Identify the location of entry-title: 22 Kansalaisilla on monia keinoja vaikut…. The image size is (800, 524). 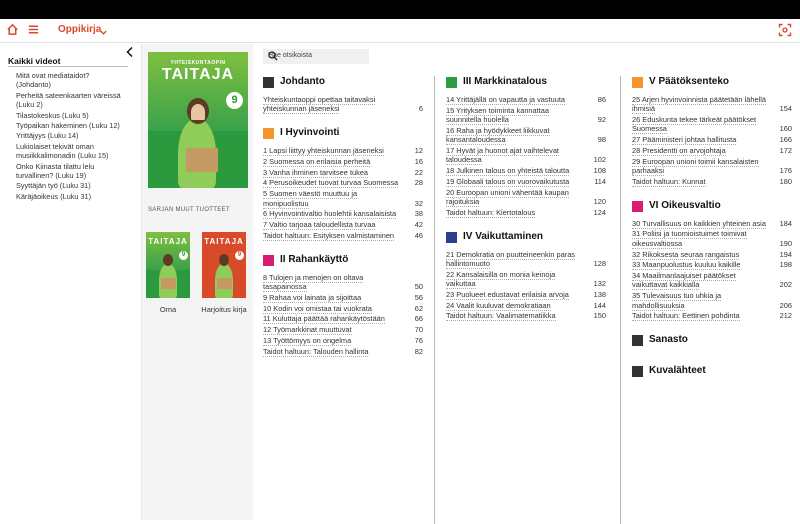
(501, 279).